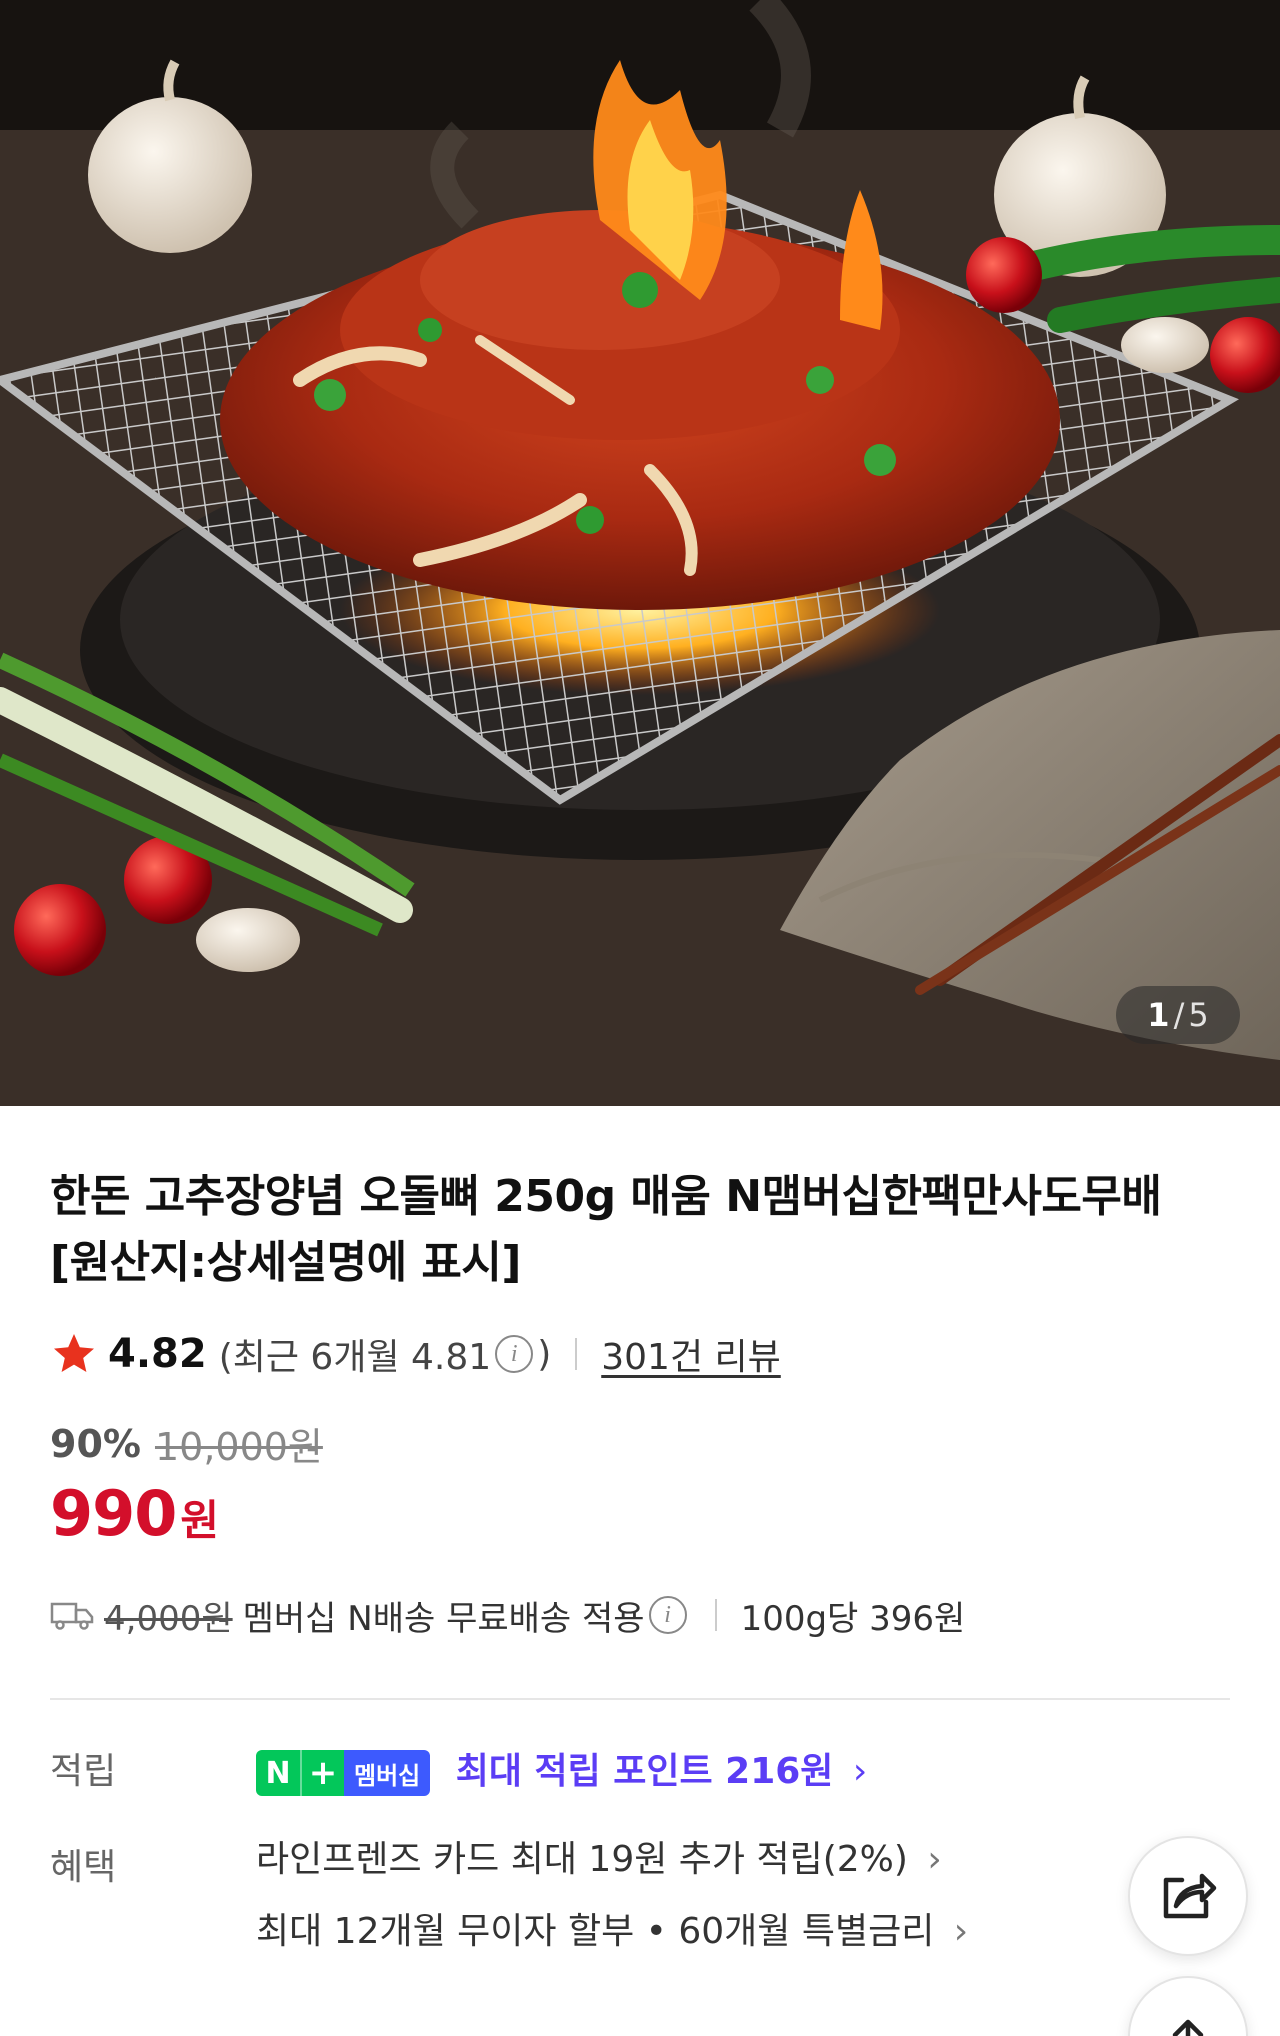 This screenshot has height=2036, width=1280. What do you see at coordinates (355, 1357) in the screenshot?
I see `recent-rating: (최근 6개월 4.81` at bounding box center [355, 1357].